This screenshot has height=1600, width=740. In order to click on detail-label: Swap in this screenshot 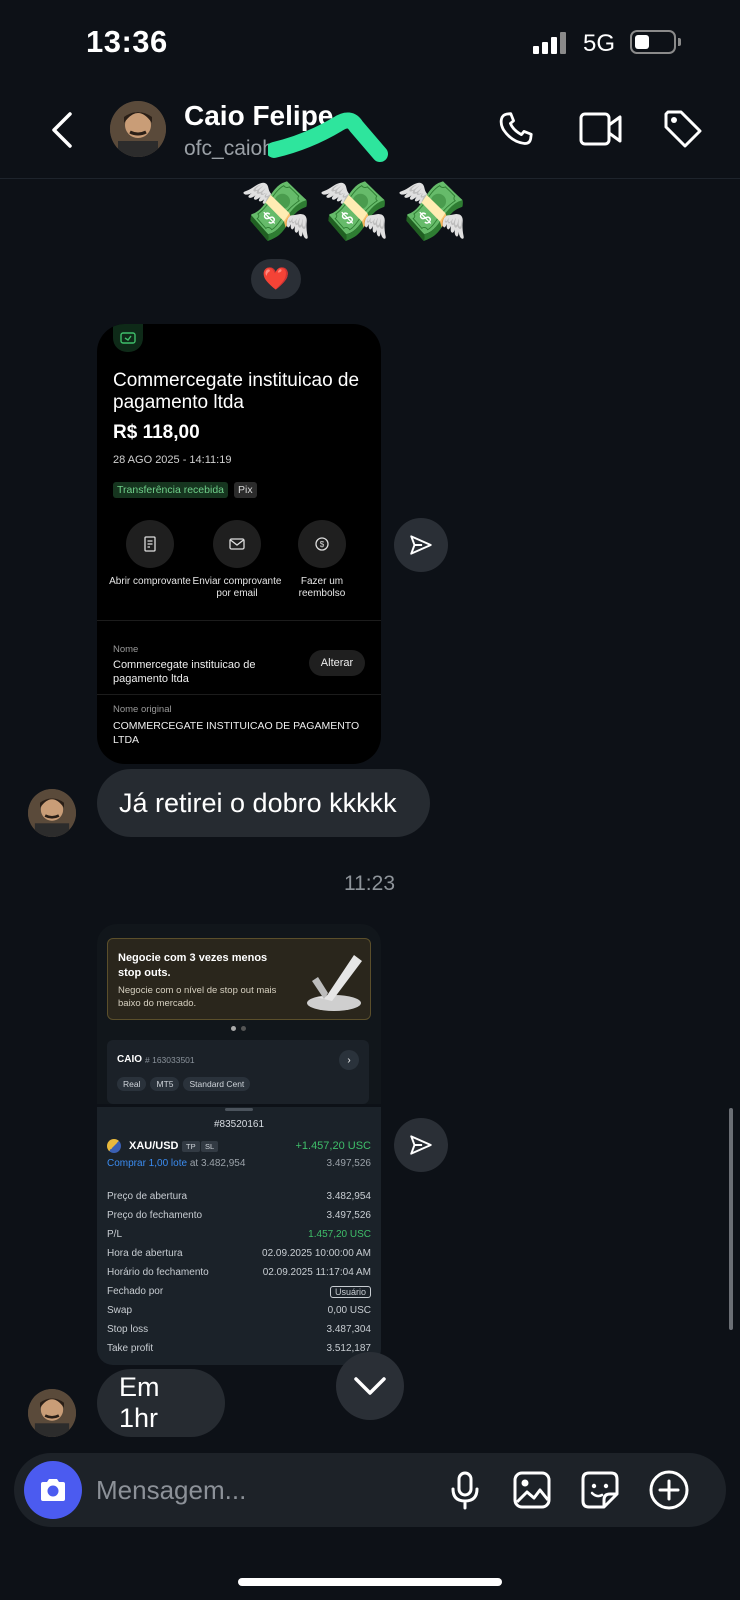, I will do `click(120, 1310)`.